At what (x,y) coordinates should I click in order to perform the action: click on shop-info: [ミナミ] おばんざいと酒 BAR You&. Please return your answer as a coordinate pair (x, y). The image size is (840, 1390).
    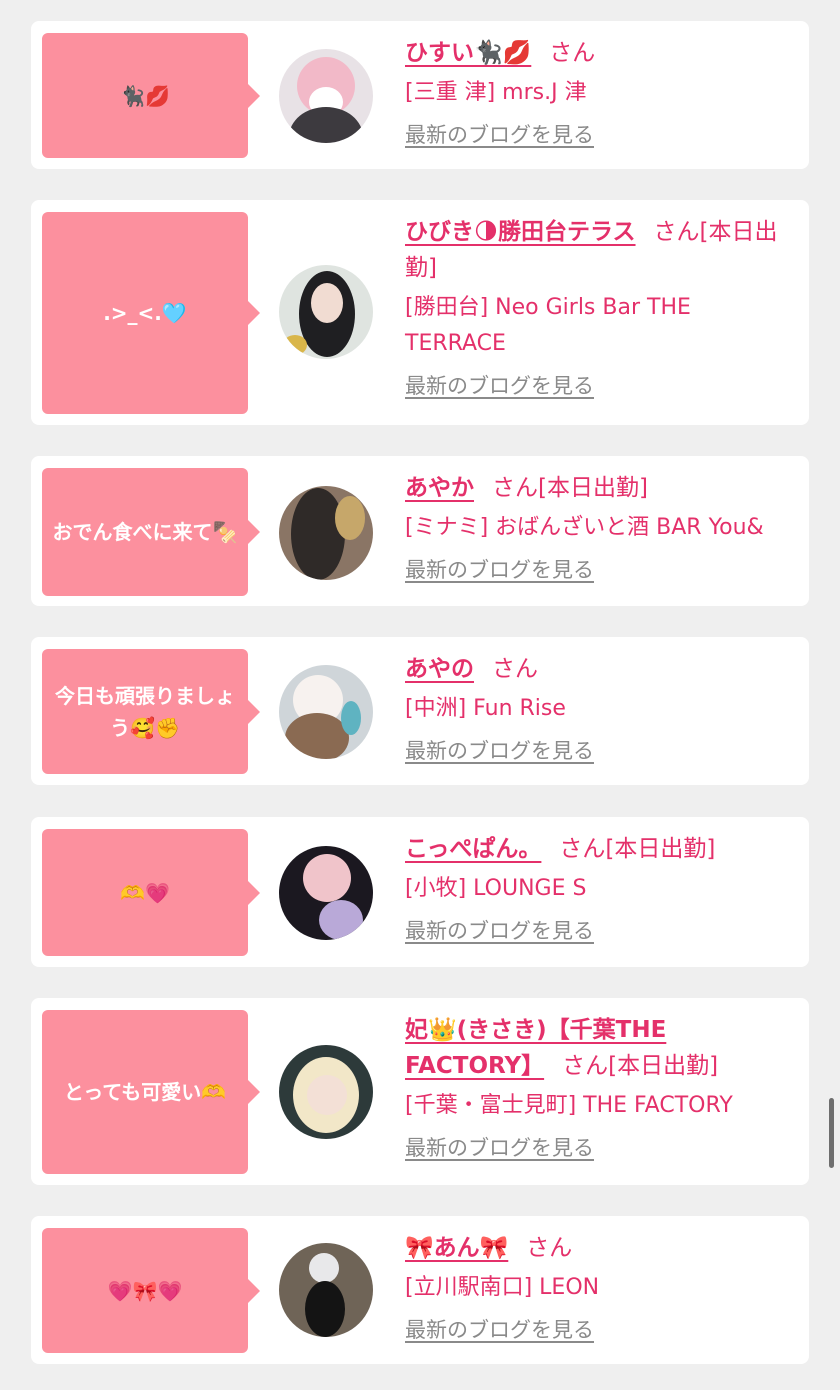
    Looking at the image, I should click on (601, 528).